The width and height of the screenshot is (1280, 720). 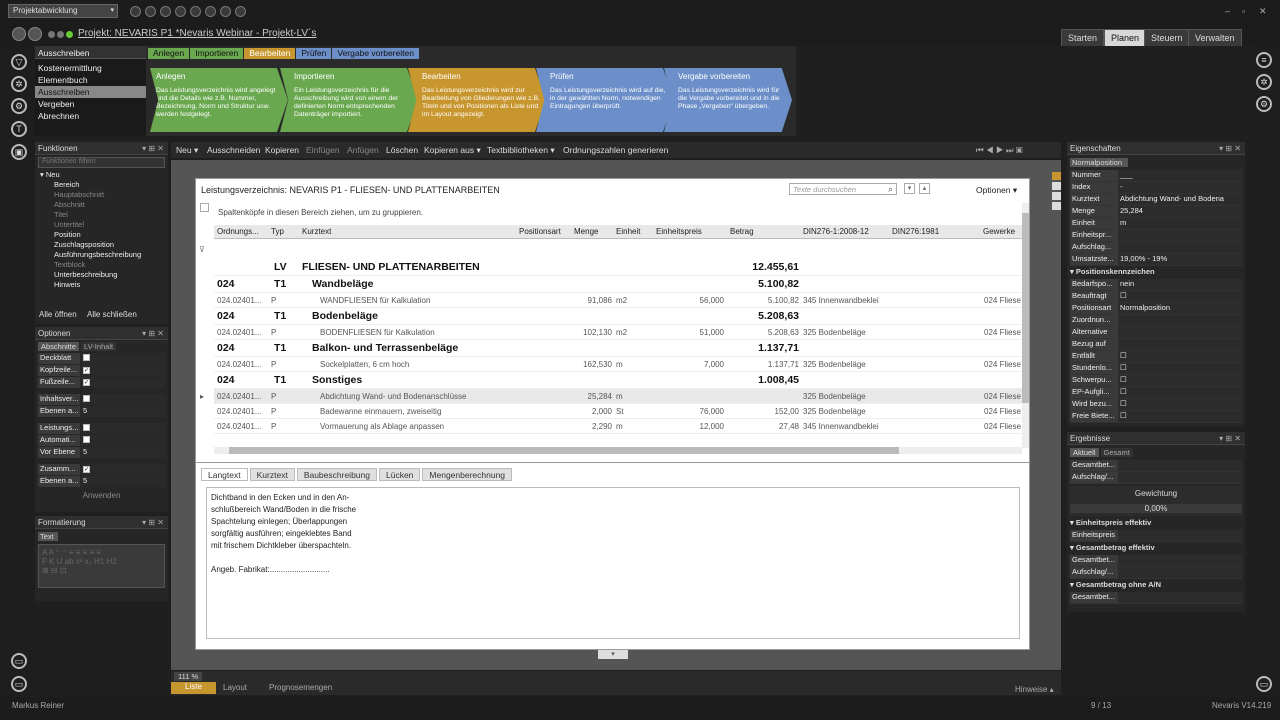 I want to click on ribbon-tab-importieren: Importieren, so click(x=217, y=53).